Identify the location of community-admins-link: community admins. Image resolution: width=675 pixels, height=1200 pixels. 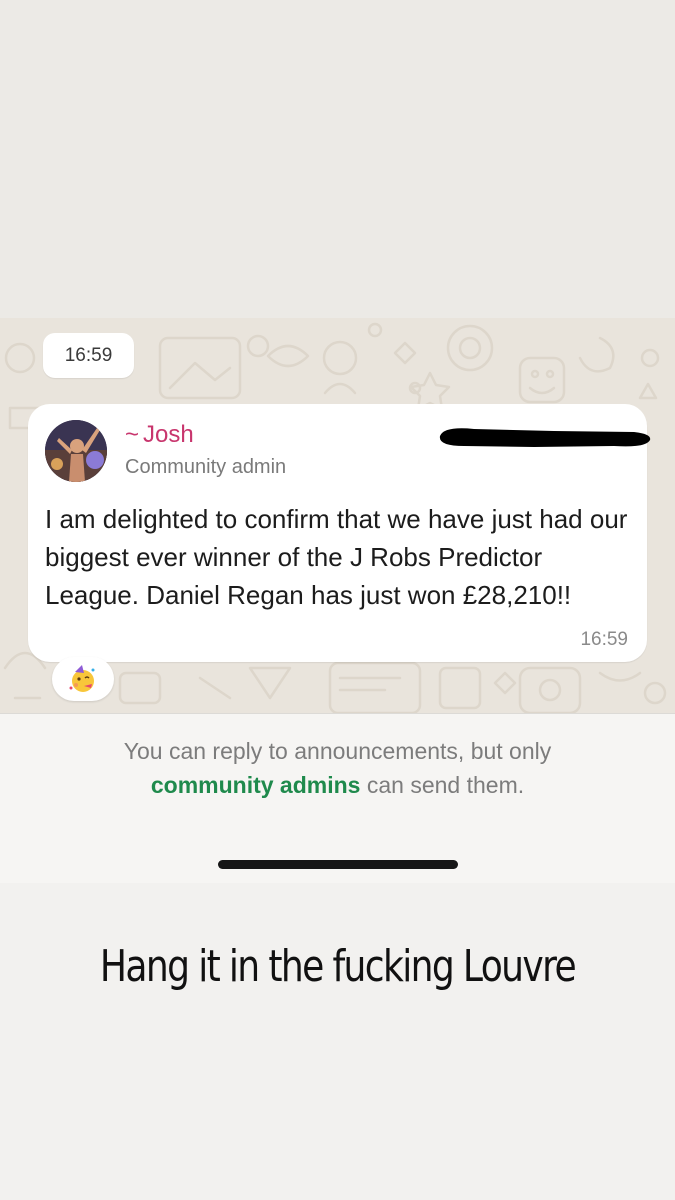
(256, 785).